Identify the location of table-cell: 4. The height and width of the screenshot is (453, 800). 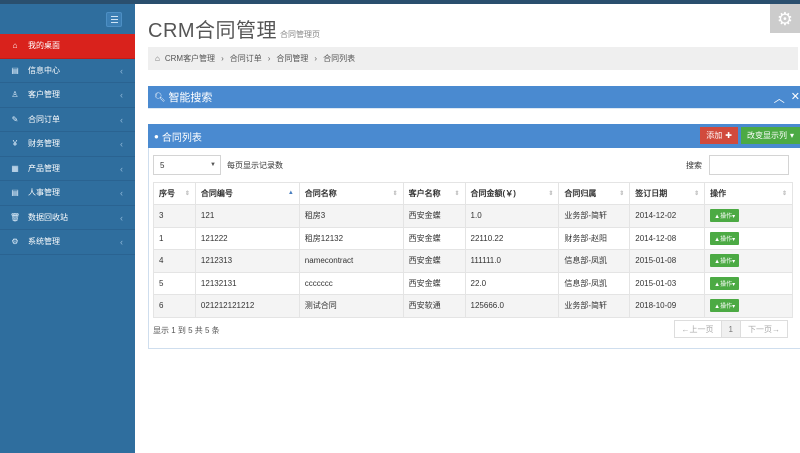
(174, 261).